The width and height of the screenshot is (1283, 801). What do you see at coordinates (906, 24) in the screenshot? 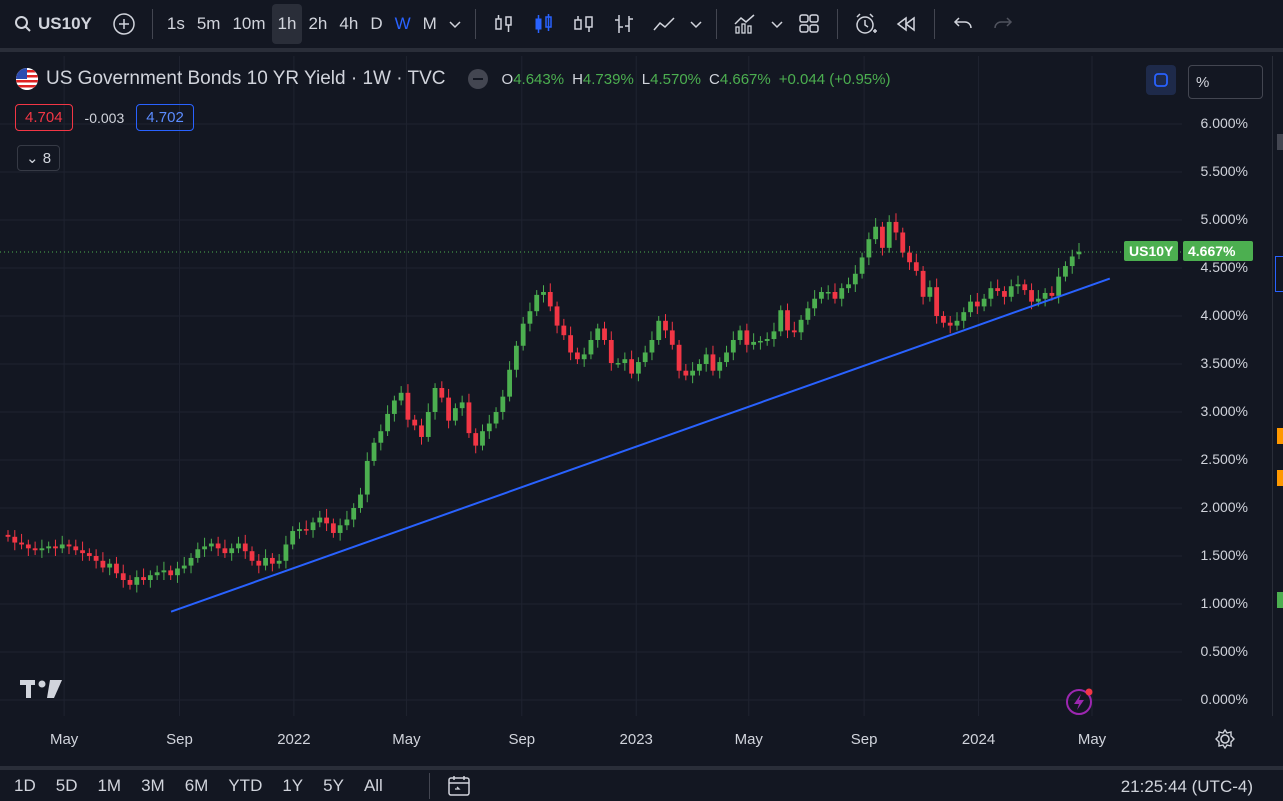
I see `replay-button` at bounding box center [906, 24].